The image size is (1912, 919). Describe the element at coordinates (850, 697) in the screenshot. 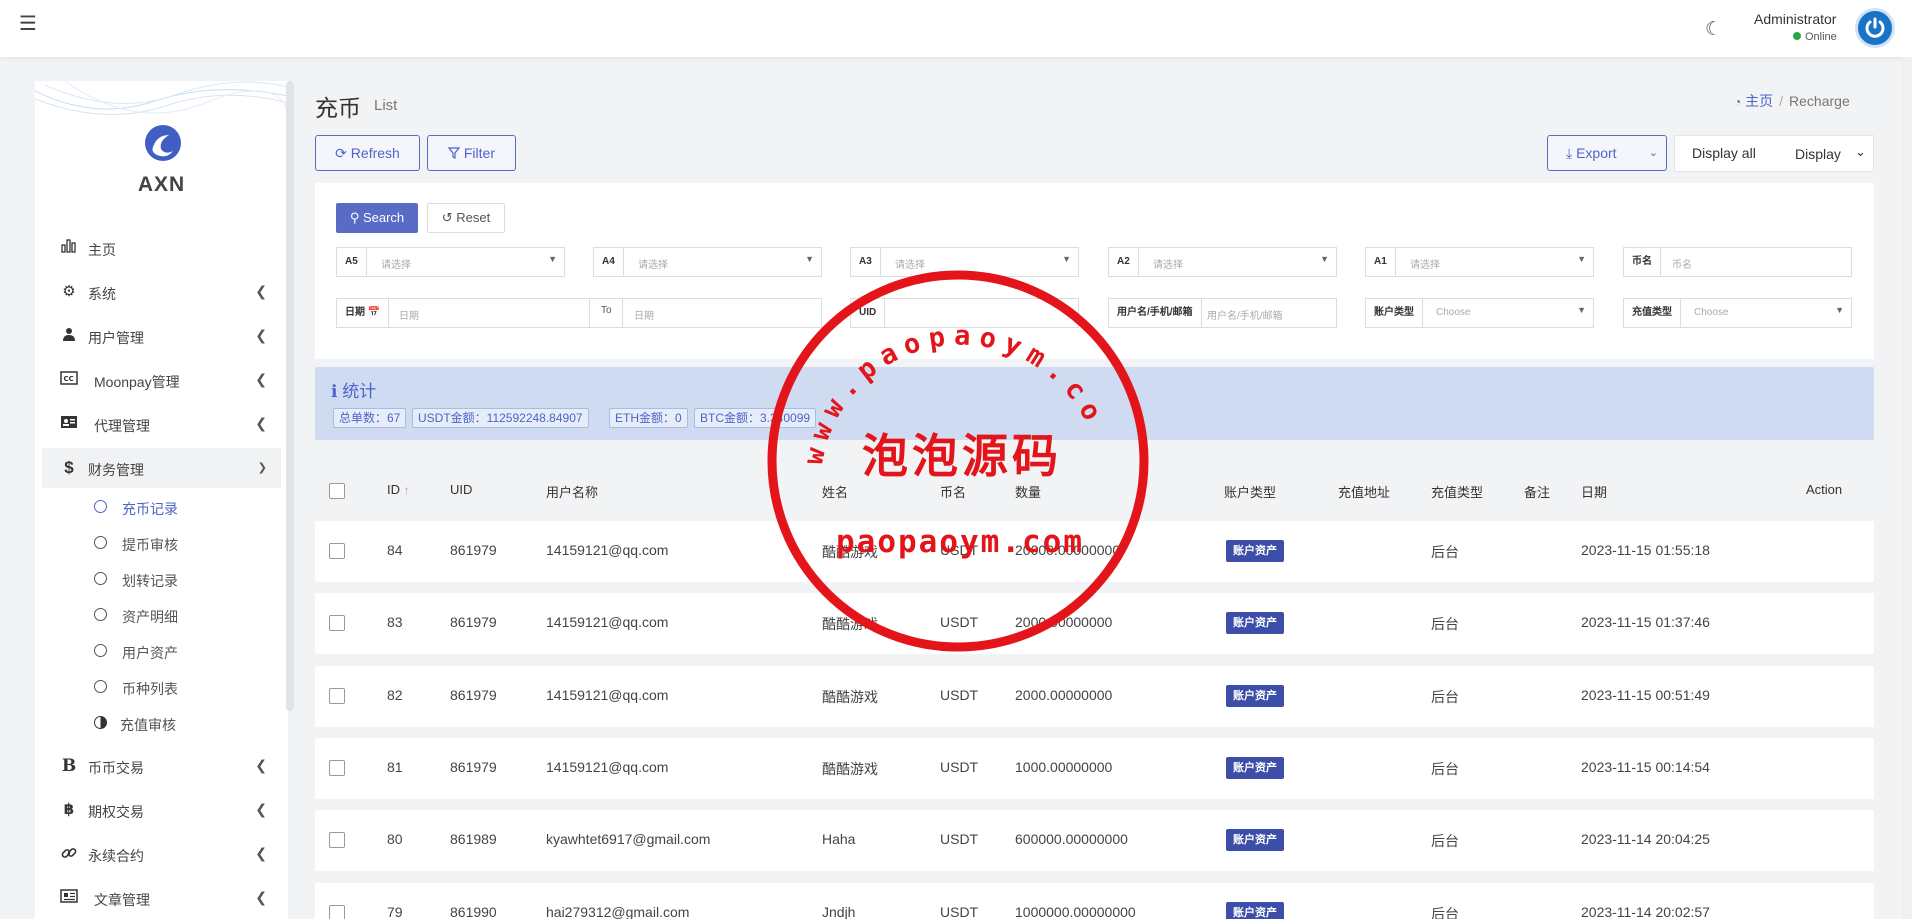

I see `cell-name: 酷酷游戏` at that location.